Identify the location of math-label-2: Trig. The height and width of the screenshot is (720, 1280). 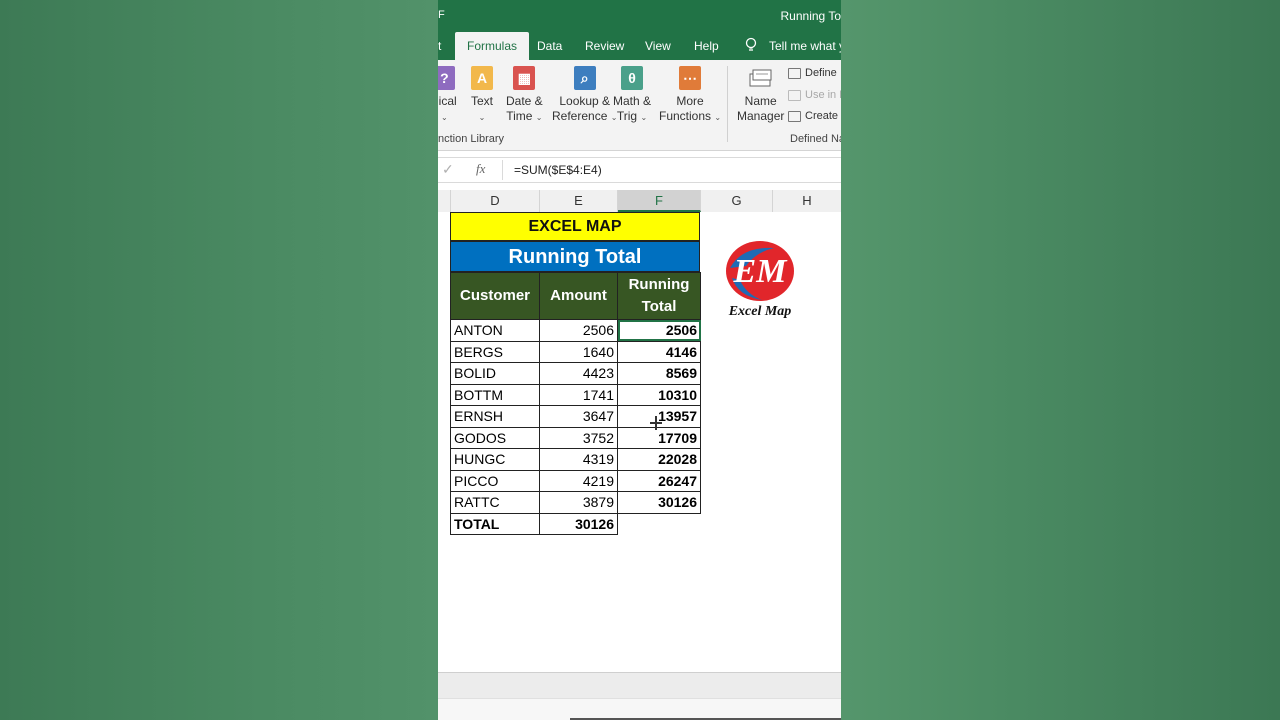
(627, 116).